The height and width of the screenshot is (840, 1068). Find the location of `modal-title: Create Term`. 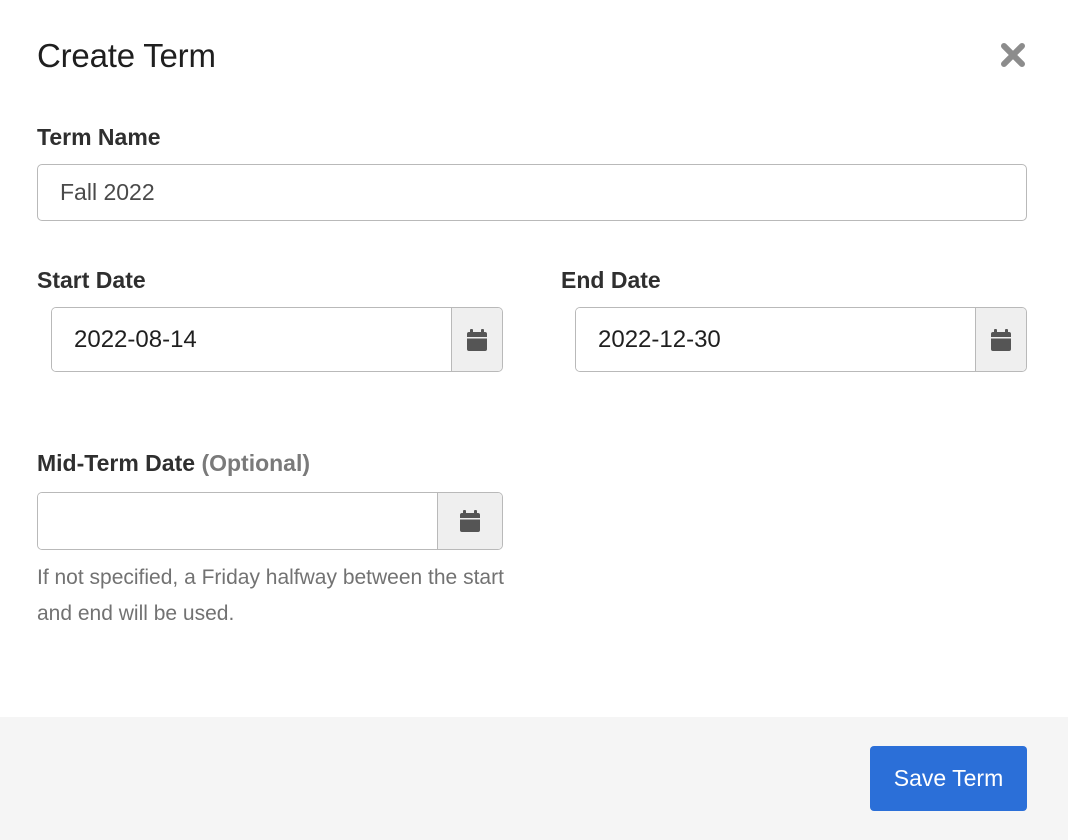

modal-title: Create Term is located at coordinates (126, 55).